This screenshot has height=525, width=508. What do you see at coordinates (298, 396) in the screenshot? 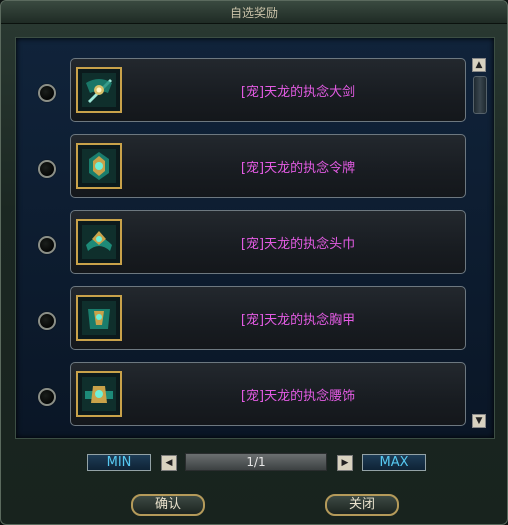
I see `item-name: [宠]天龙的执念腰饰` at bounding box center [298, 396].